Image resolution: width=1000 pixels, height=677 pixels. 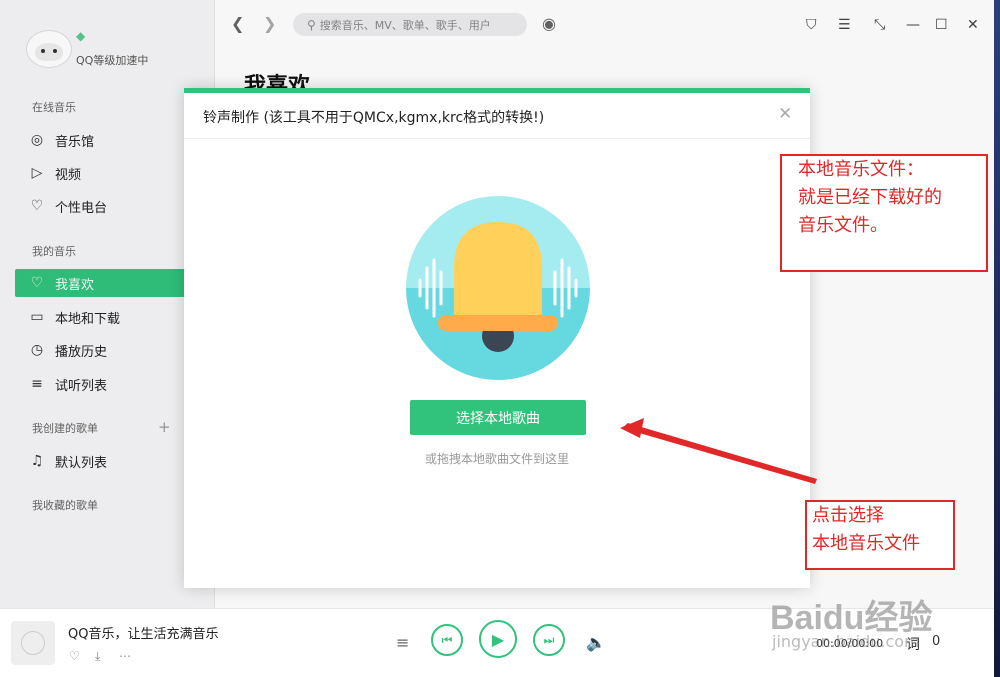 I want to click on next-button: ⏭, so click(x=549, y=640).